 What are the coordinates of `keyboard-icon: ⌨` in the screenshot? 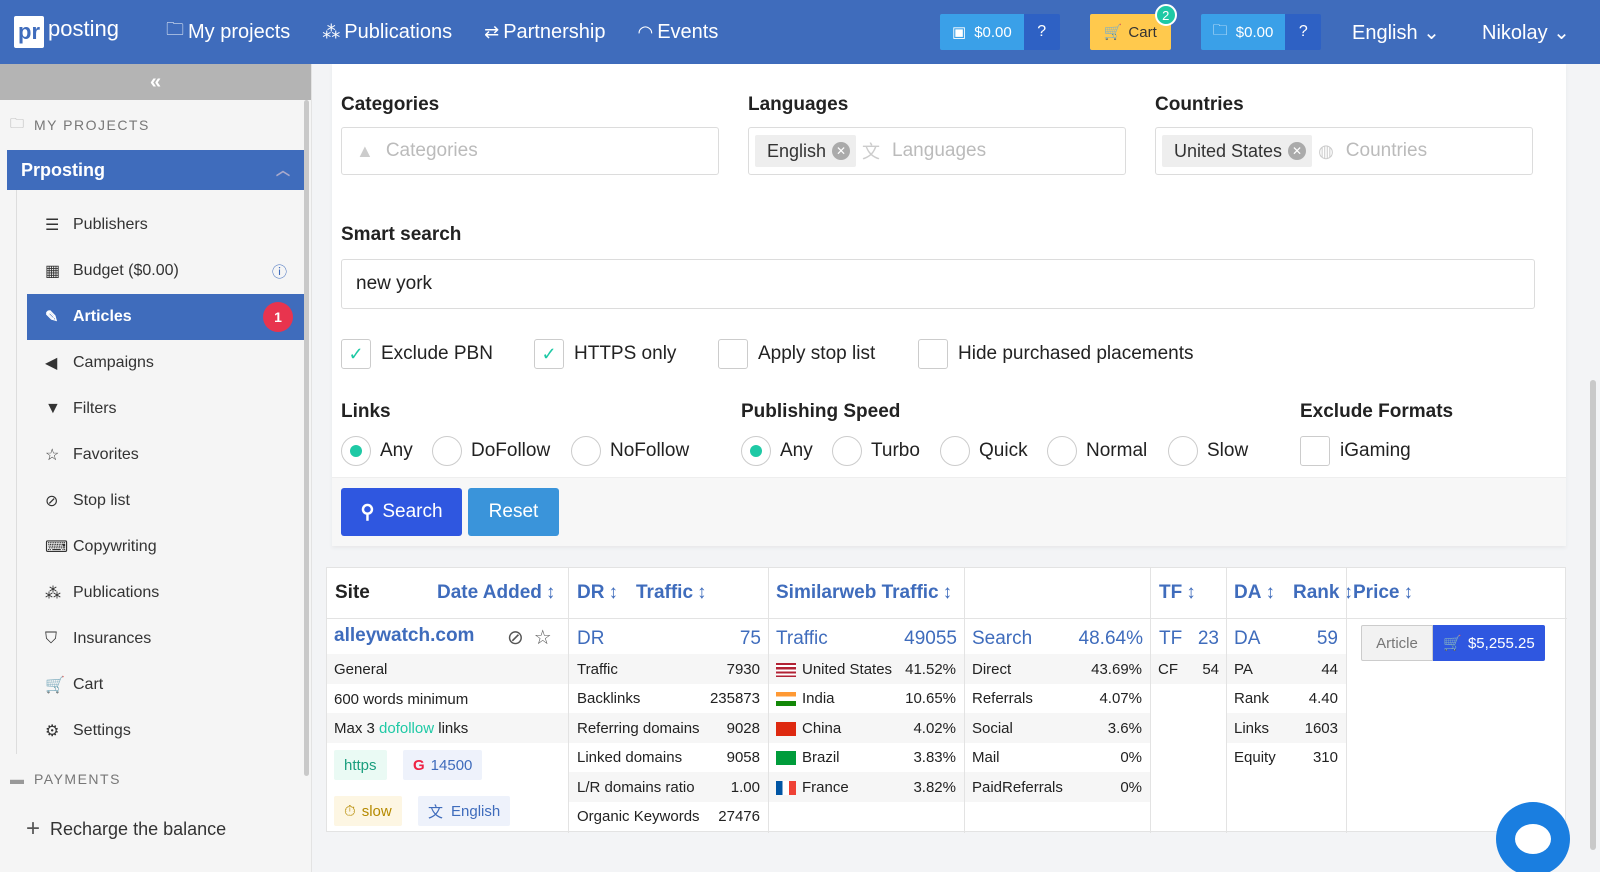 It's located at (57, 547).